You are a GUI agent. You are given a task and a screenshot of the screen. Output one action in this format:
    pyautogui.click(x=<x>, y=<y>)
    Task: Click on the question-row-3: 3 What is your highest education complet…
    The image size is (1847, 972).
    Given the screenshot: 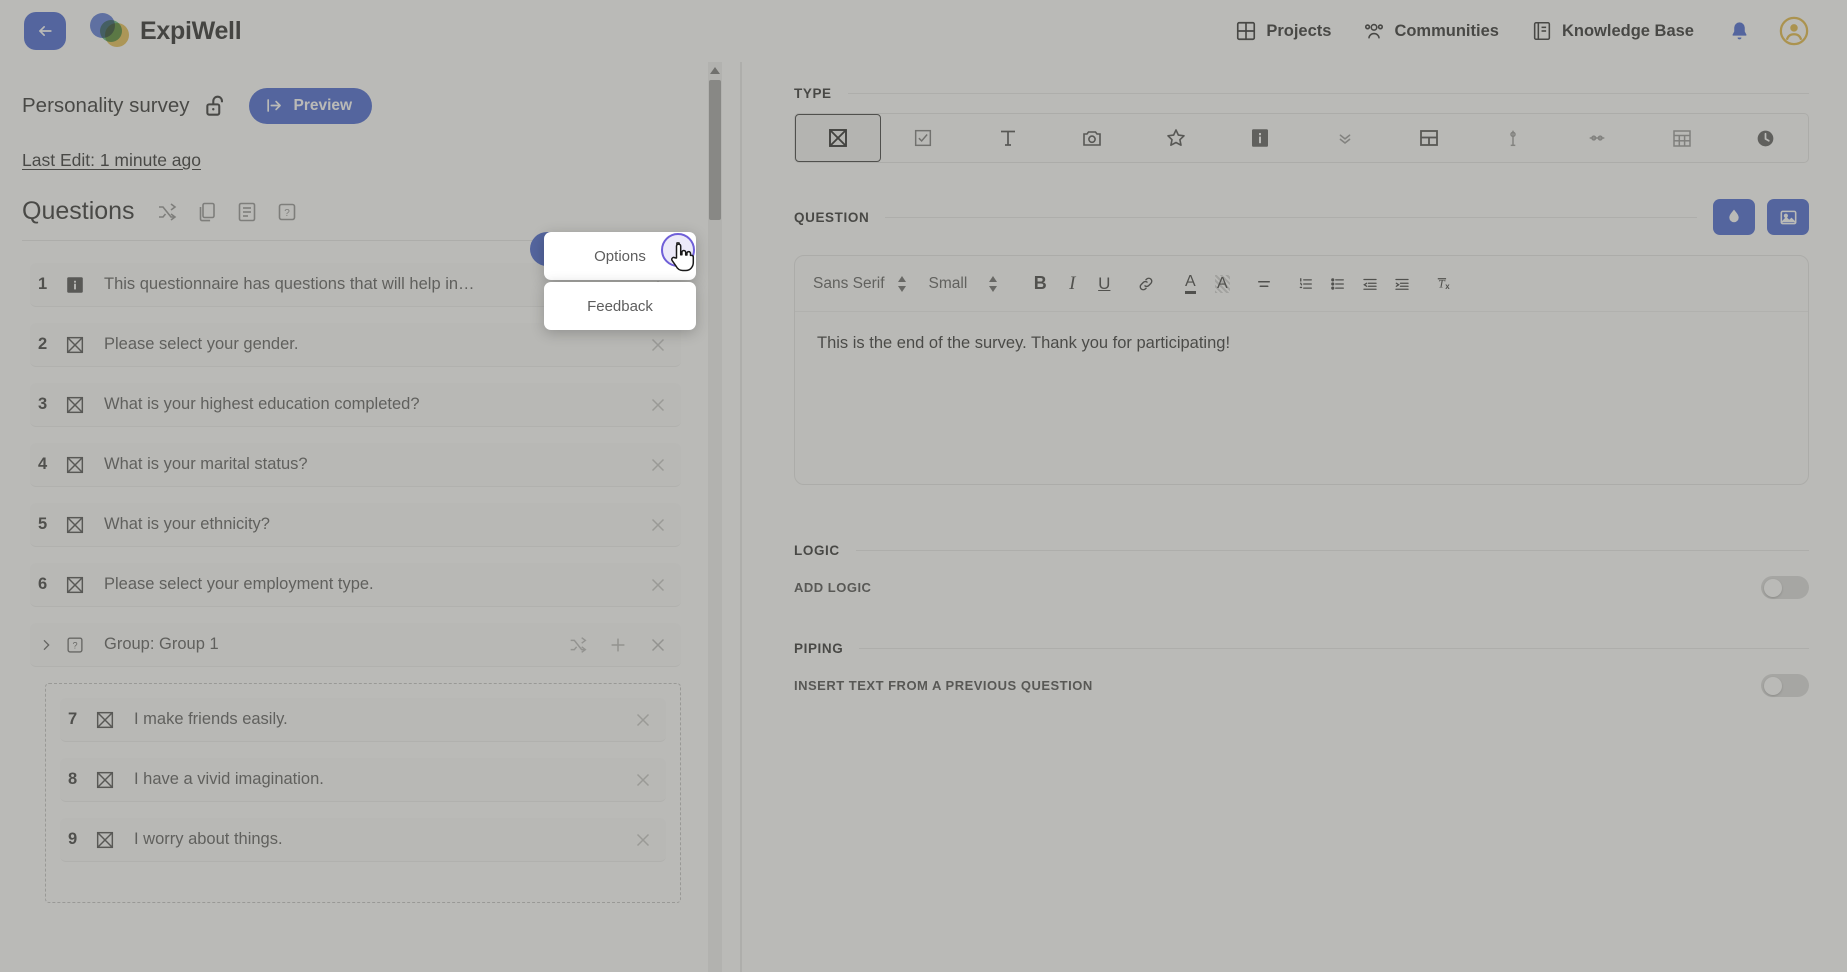 What is the action you would take?
    pyautogui.click(x=355, y=405)
    